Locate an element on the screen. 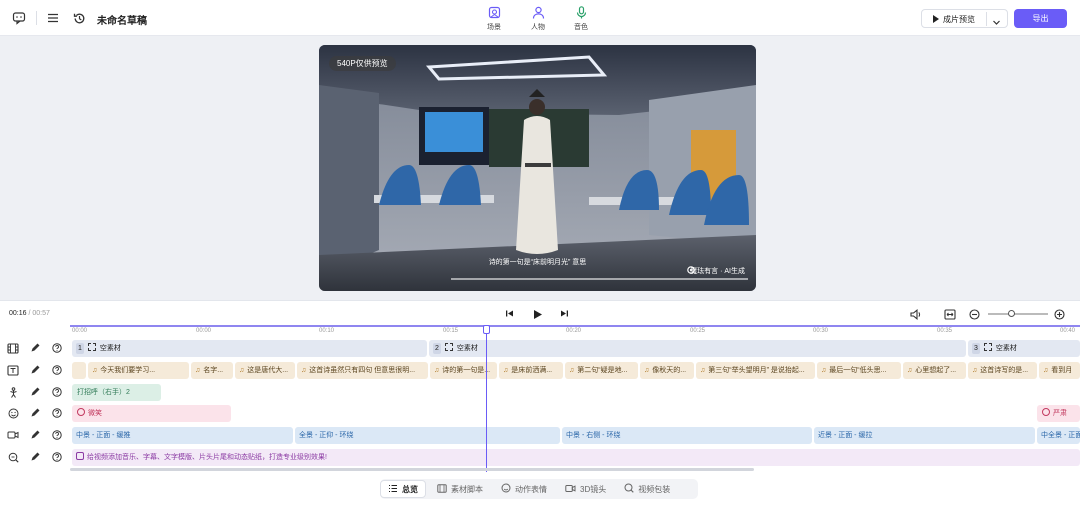 The width and height of the screenshot is (1080, 505). scene-clip: 3 空素材 is located at coordinates (1024, 348).